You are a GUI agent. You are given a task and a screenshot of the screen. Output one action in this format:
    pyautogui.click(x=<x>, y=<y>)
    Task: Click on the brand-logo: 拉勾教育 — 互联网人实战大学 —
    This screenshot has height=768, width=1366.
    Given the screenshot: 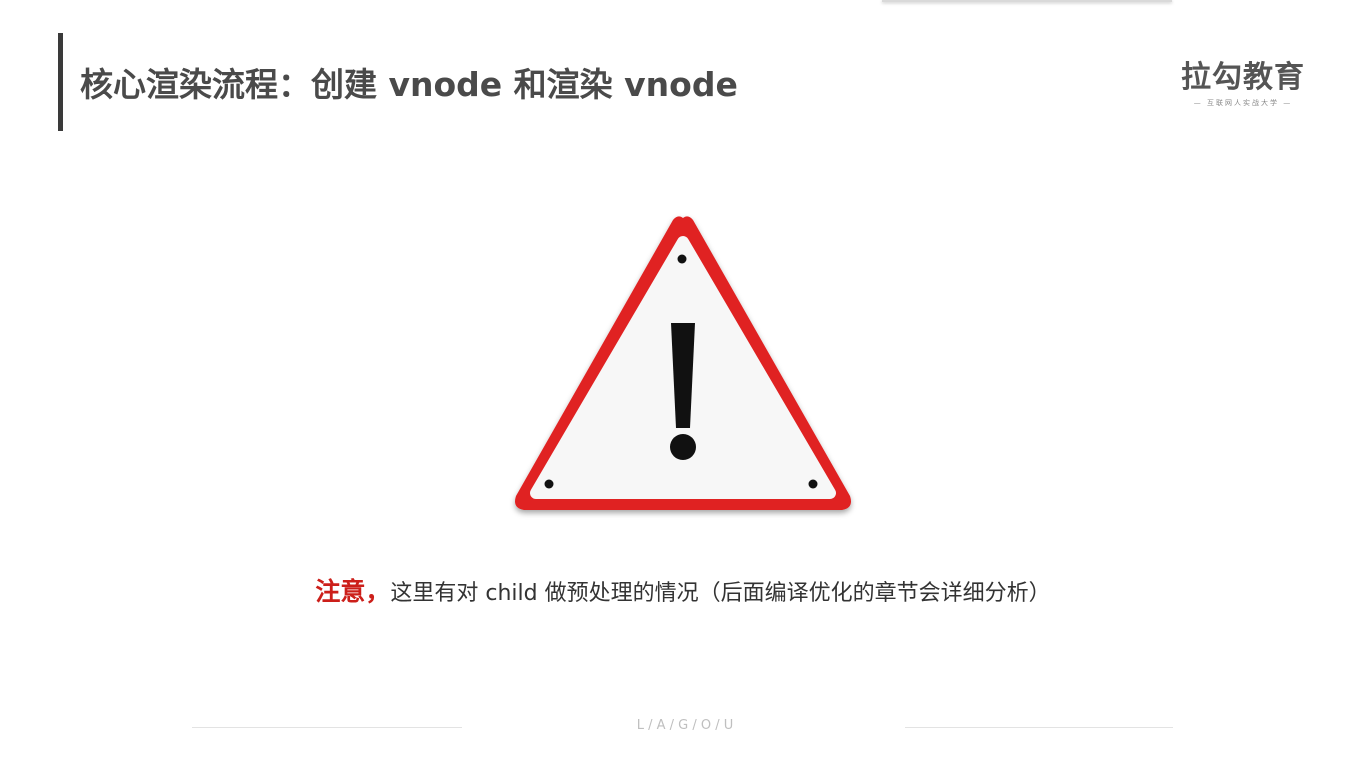 What is the action you would take?
    pyautogui.click(x=1243, y=84)
    